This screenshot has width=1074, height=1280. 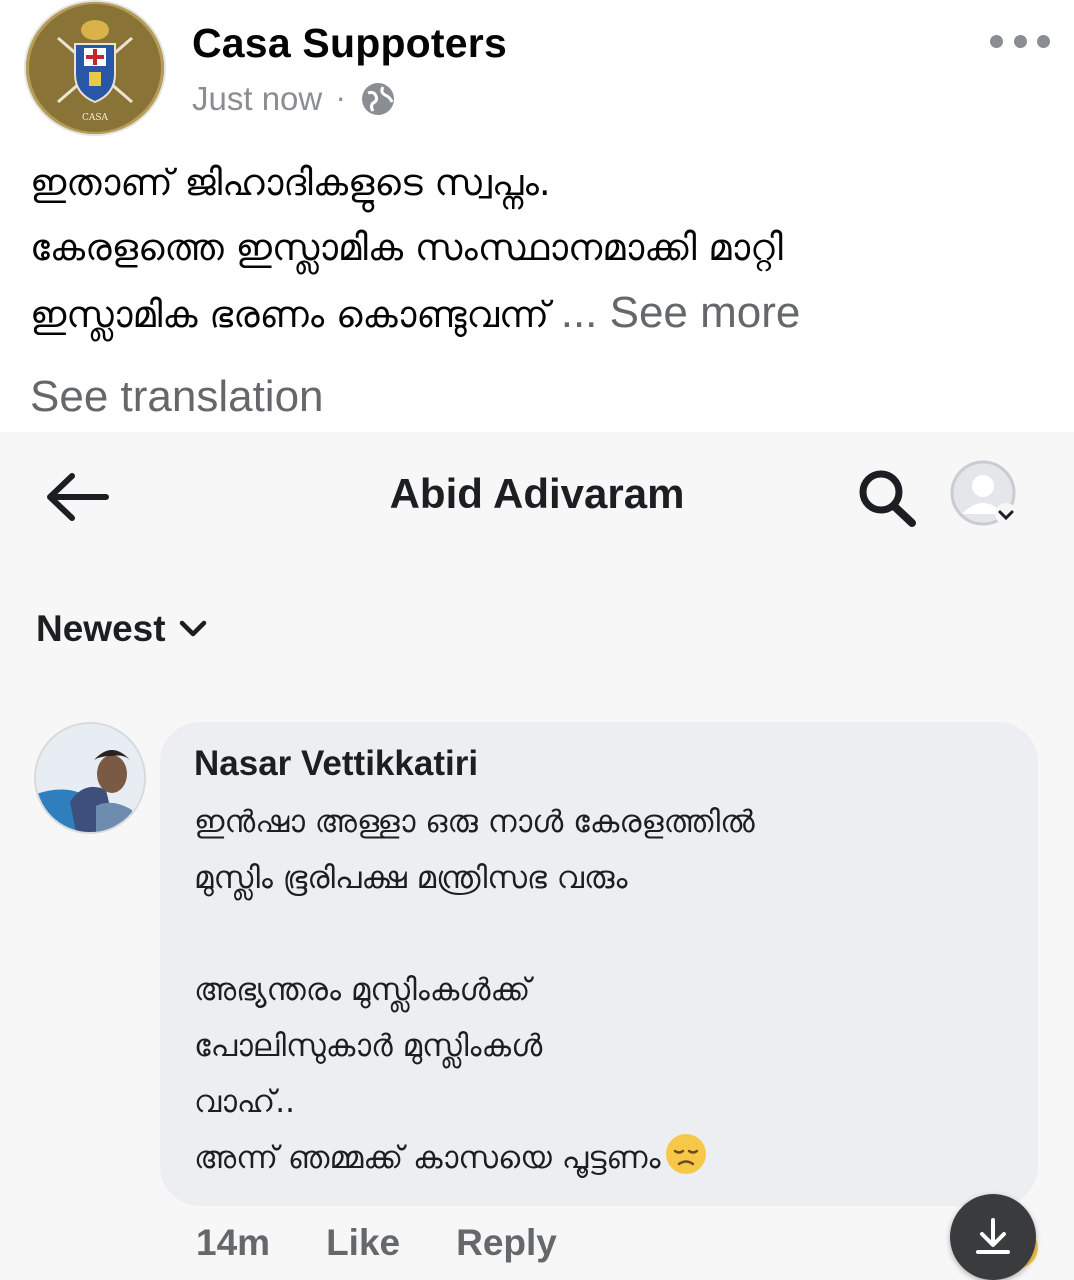 I want to click on comment-line: പോലിസുകാർ മുസ്ലിംകൾ, so click(x=368, y=1046).